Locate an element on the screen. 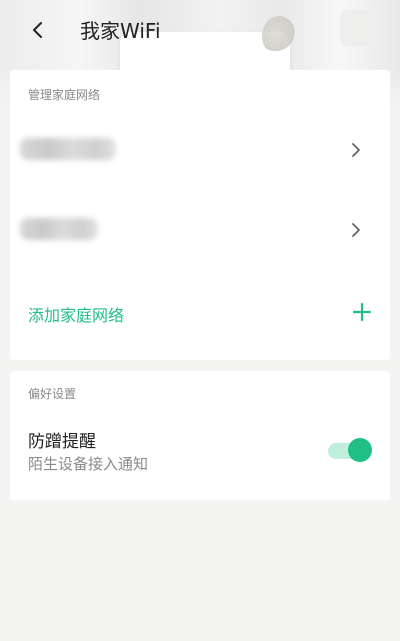 This screenshot has width=400, height=641. anti-leech-title: 防蹭提醒 is located at coordinates (62, 442).